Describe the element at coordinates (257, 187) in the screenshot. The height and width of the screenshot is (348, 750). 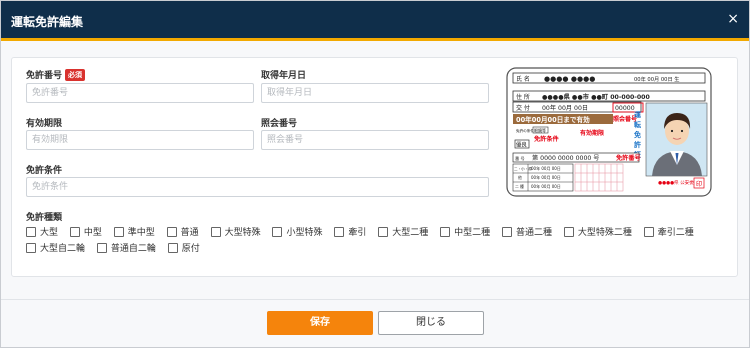
I see `conditions-input` at that location.